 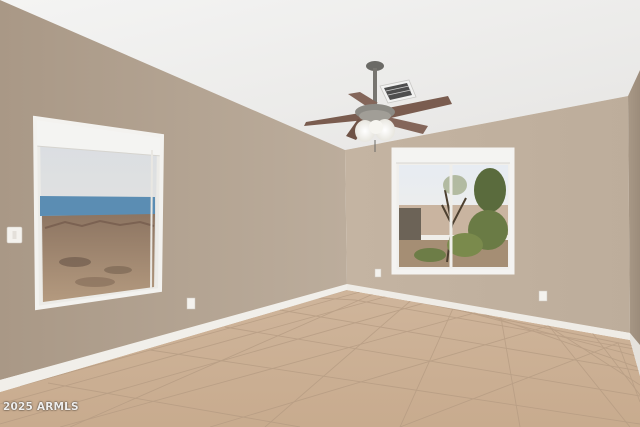 What do you see at coordinates (191, 303) in the screenshot?
I see `wall-outlet-left` at bounding box center [191, 303].